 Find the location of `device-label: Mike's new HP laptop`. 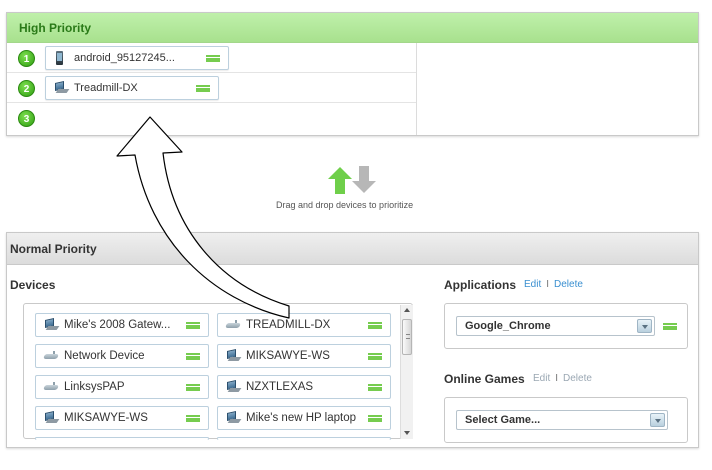

device-label: Mike's new HP laptop is located at coordinates (301, 418).